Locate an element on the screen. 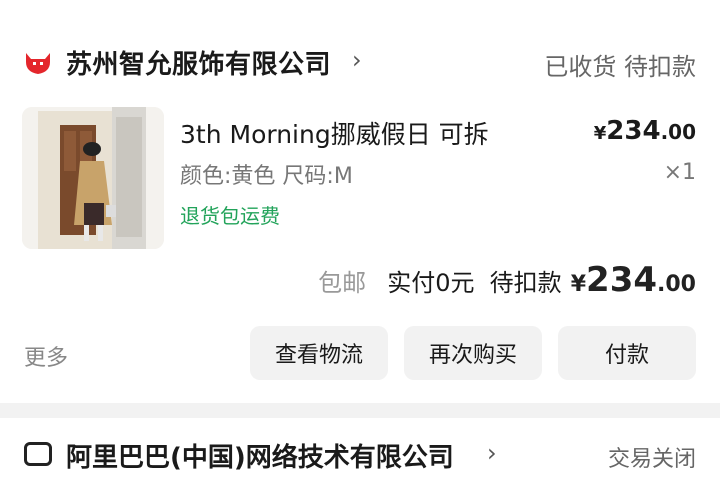  return-shipping-tag: 退货包运费 is located at coordinates (230, 216).